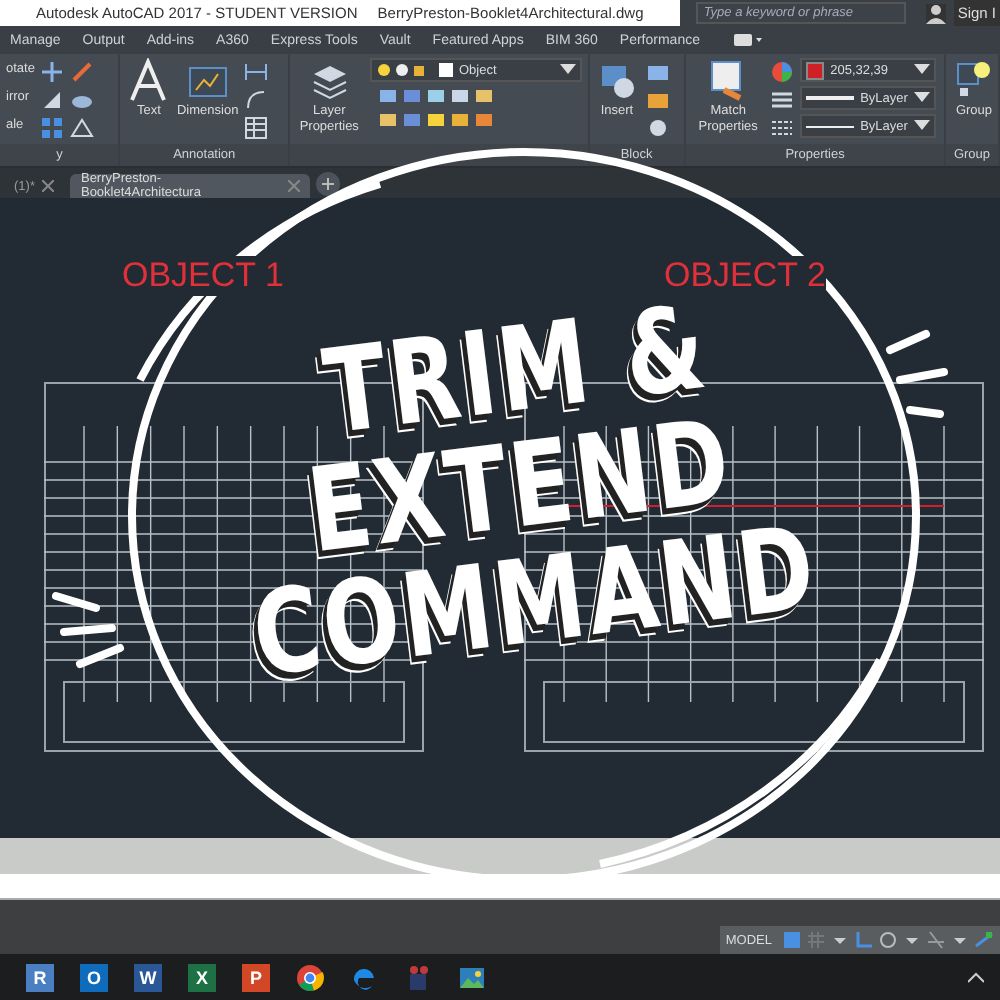 This screenshot has width=1000, height=1000. Describe the element at coordinates (747, 40) in the screenshot. I see `camera-icon` at that location.